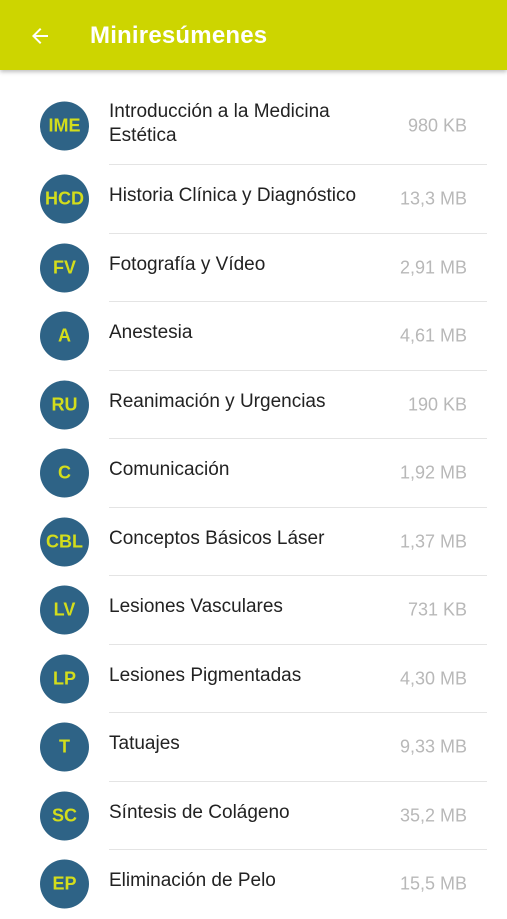  What do you see at coordinates (64, 610) in the screenshot?
I see `avatar: LV` at bounding box center [64, 610].